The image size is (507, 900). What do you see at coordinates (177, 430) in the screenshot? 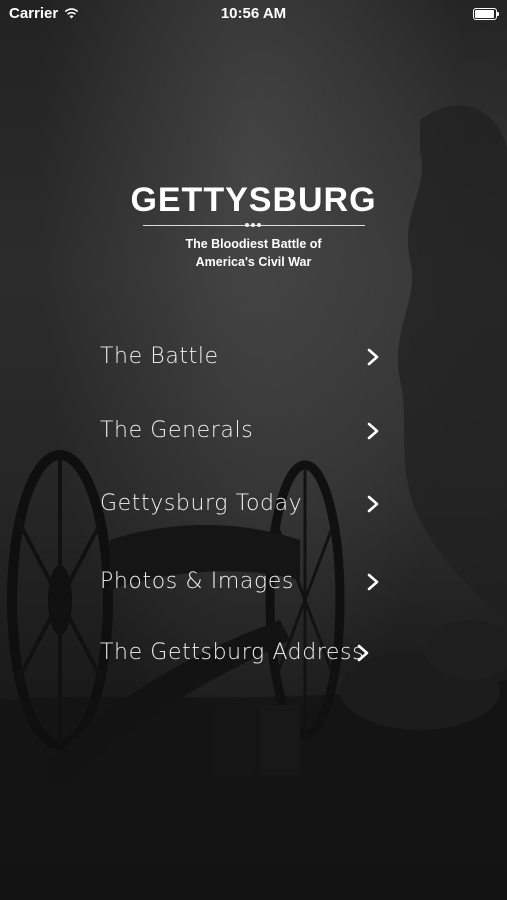
I see `menu-item-label: The Generals` at bounding box center [177, 430].